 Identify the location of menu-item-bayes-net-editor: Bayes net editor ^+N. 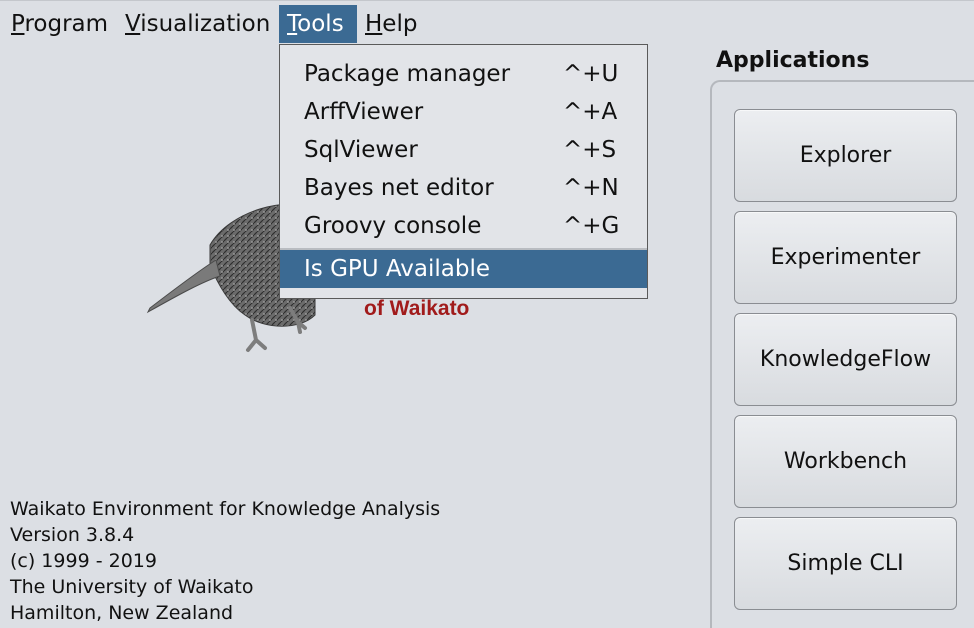
(463, 188).